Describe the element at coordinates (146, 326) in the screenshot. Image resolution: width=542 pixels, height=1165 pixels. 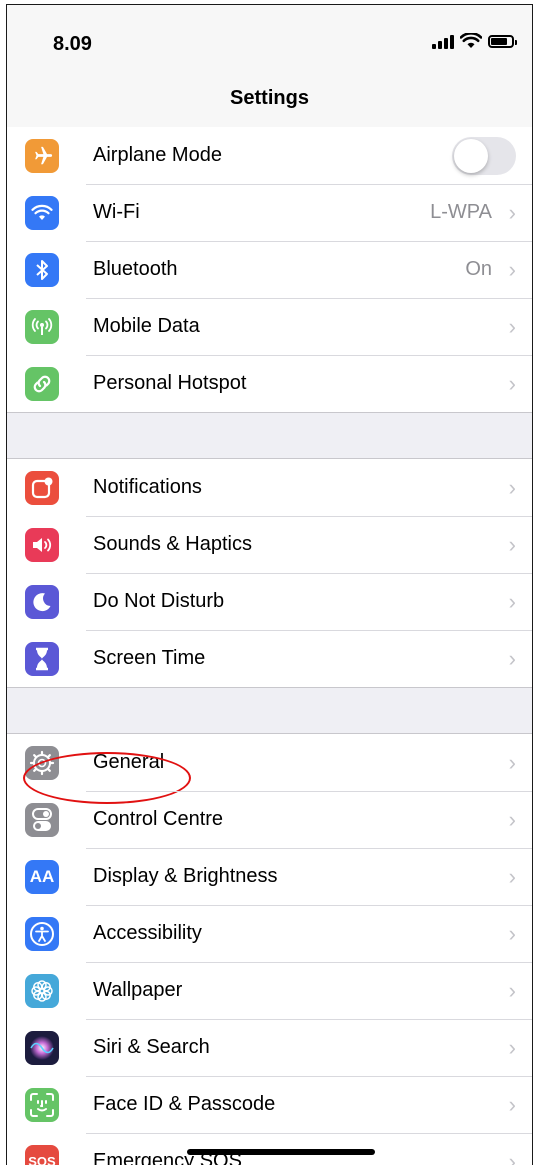
I see `row-label: Mobile Data` at that location.